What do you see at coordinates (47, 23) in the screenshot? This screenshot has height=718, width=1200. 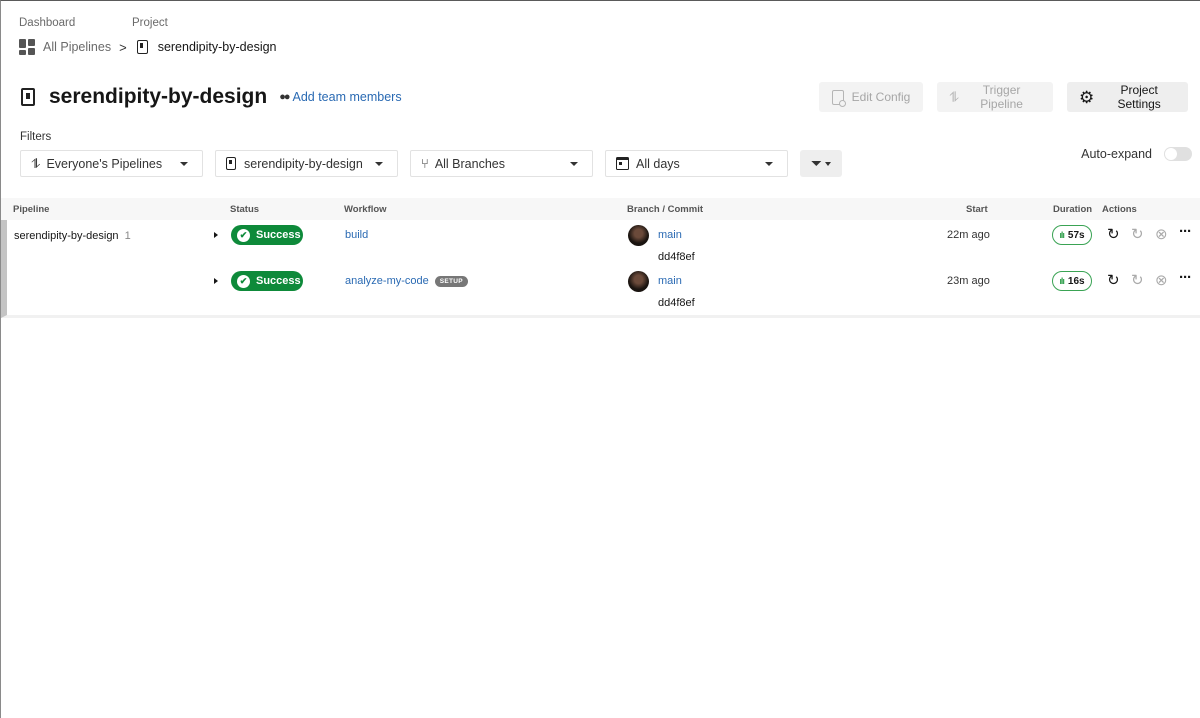 I see `crumb-label-dashboard: Dashboard` at bounding box center [47, 23].